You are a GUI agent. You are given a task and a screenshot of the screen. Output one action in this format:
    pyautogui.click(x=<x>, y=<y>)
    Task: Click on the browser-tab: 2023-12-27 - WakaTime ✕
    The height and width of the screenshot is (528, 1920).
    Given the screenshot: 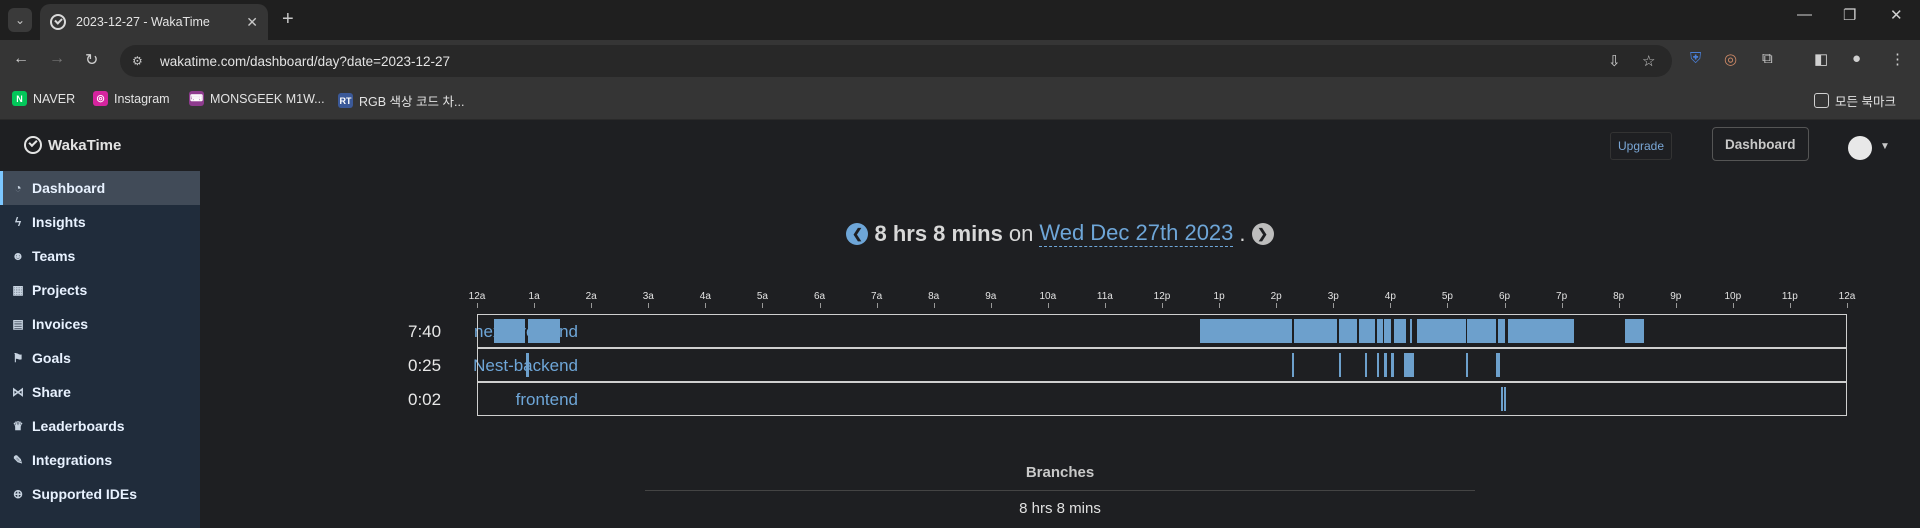 What is the action you would take?
    pyautogui.click(x=154, y=22)
    